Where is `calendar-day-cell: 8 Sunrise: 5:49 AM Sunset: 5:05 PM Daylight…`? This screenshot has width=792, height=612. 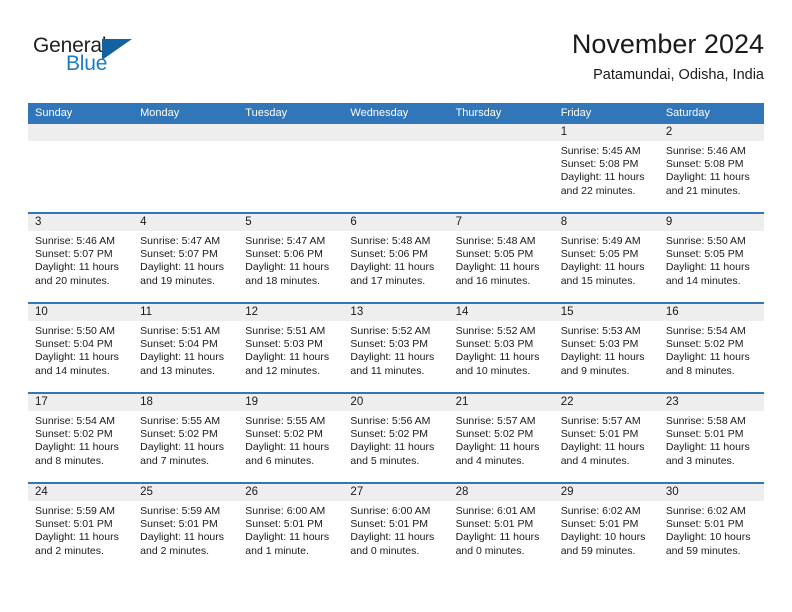 calendar-day-cell: 8 Sunrise: 5:49 AM Sunset: 5:05 PM Daylight… is located at coordinates (606, 257).